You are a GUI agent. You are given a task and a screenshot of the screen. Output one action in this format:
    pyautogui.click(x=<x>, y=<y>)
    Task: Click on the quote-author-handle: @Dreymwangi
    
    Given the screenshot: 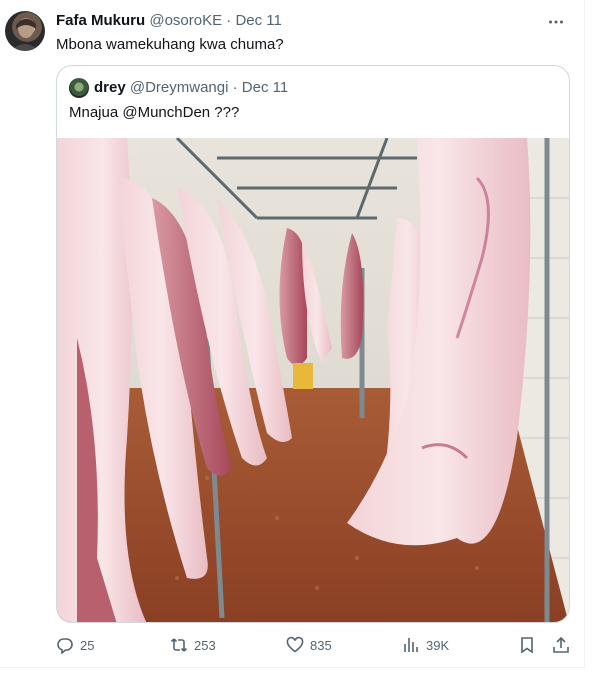 What is the action you would take?
    pyautogui.click(x=179, y=87)
    